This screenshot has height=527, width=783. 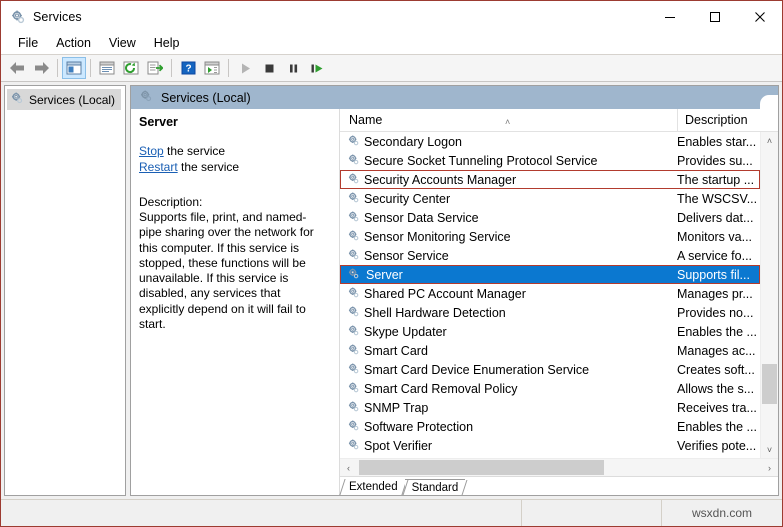 What do you see at coordinates (505, 256) in the screenshot?
I see `row-name-cell: Sensor Service` at bounding box center [505, 256].